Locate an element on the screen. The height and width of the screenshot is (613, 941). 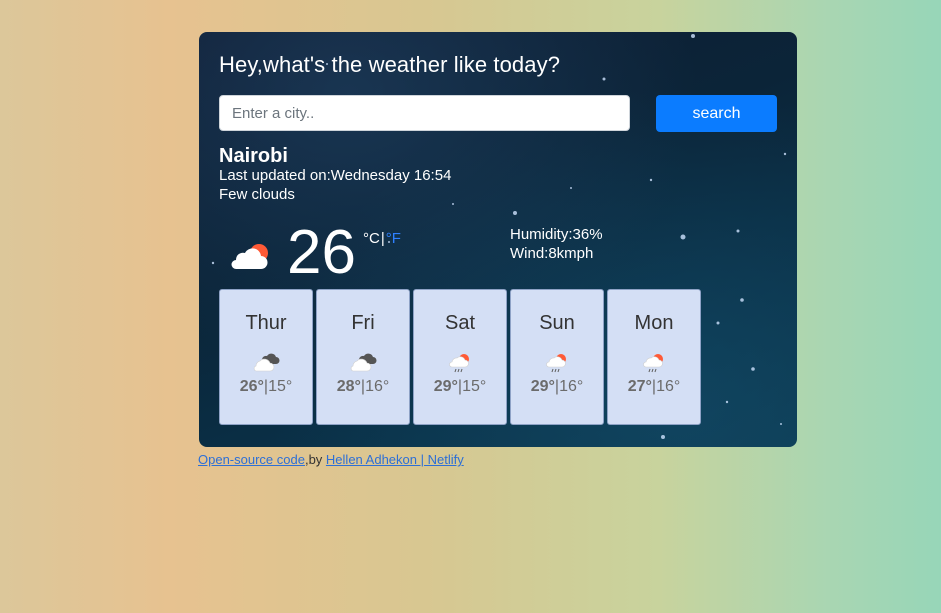
forecast-max: 26° is located at coordinates (251, 386).